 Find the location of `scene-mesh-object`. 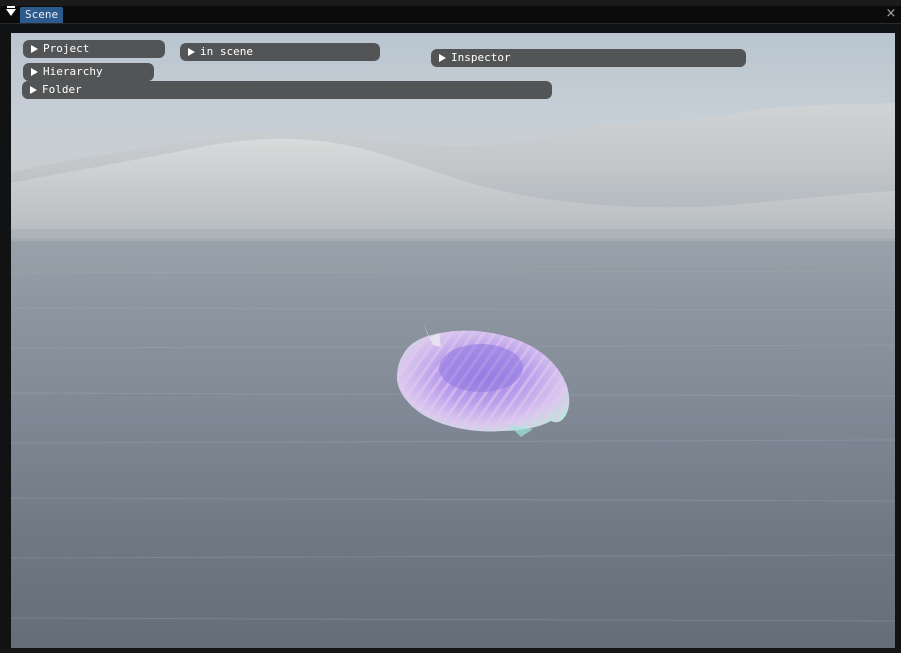

scene-mesh-object is located at coordinates (483, 380).